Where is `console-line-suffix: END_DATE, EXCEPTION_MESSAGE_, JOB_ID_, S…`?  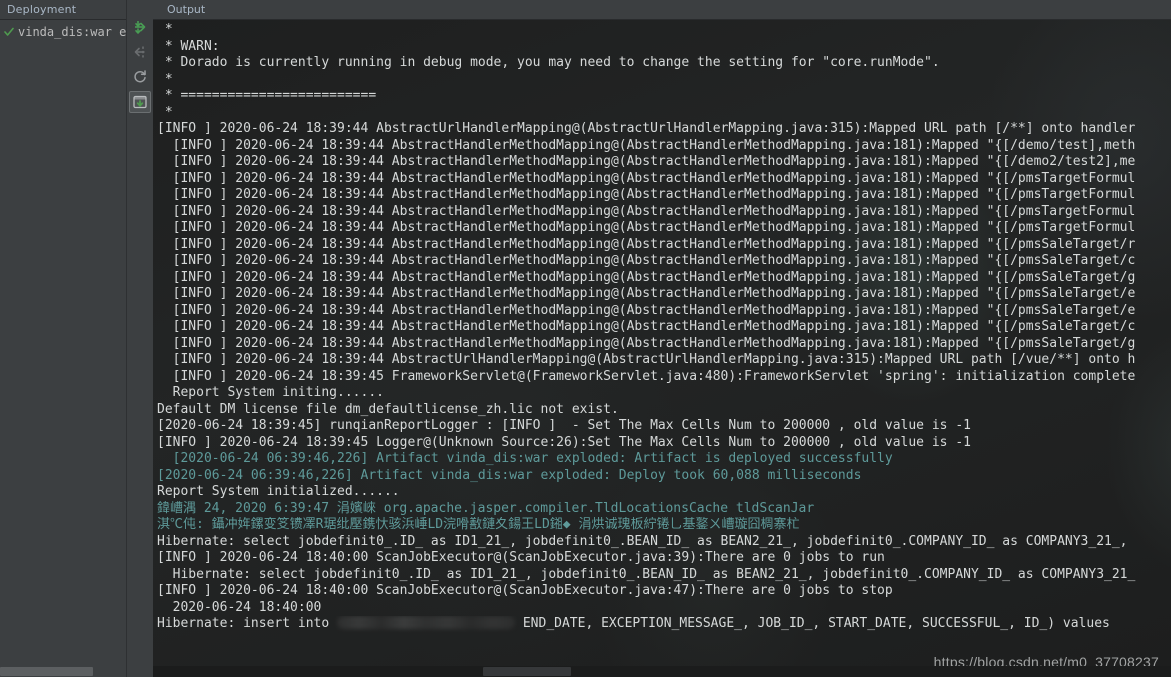
console-line-suffix: END_DATE, EXCEPTION_MESSAGE_, JOB_ID_, S… is located at coordinates (812, 623).